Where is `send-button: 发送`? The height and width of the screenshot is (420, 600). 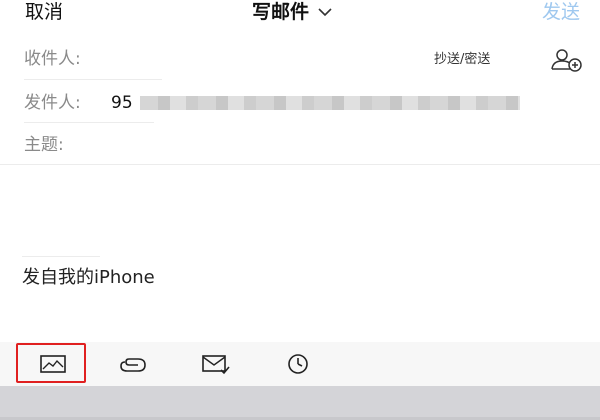
send-button: 发送 is located at coordinates (561, 12).